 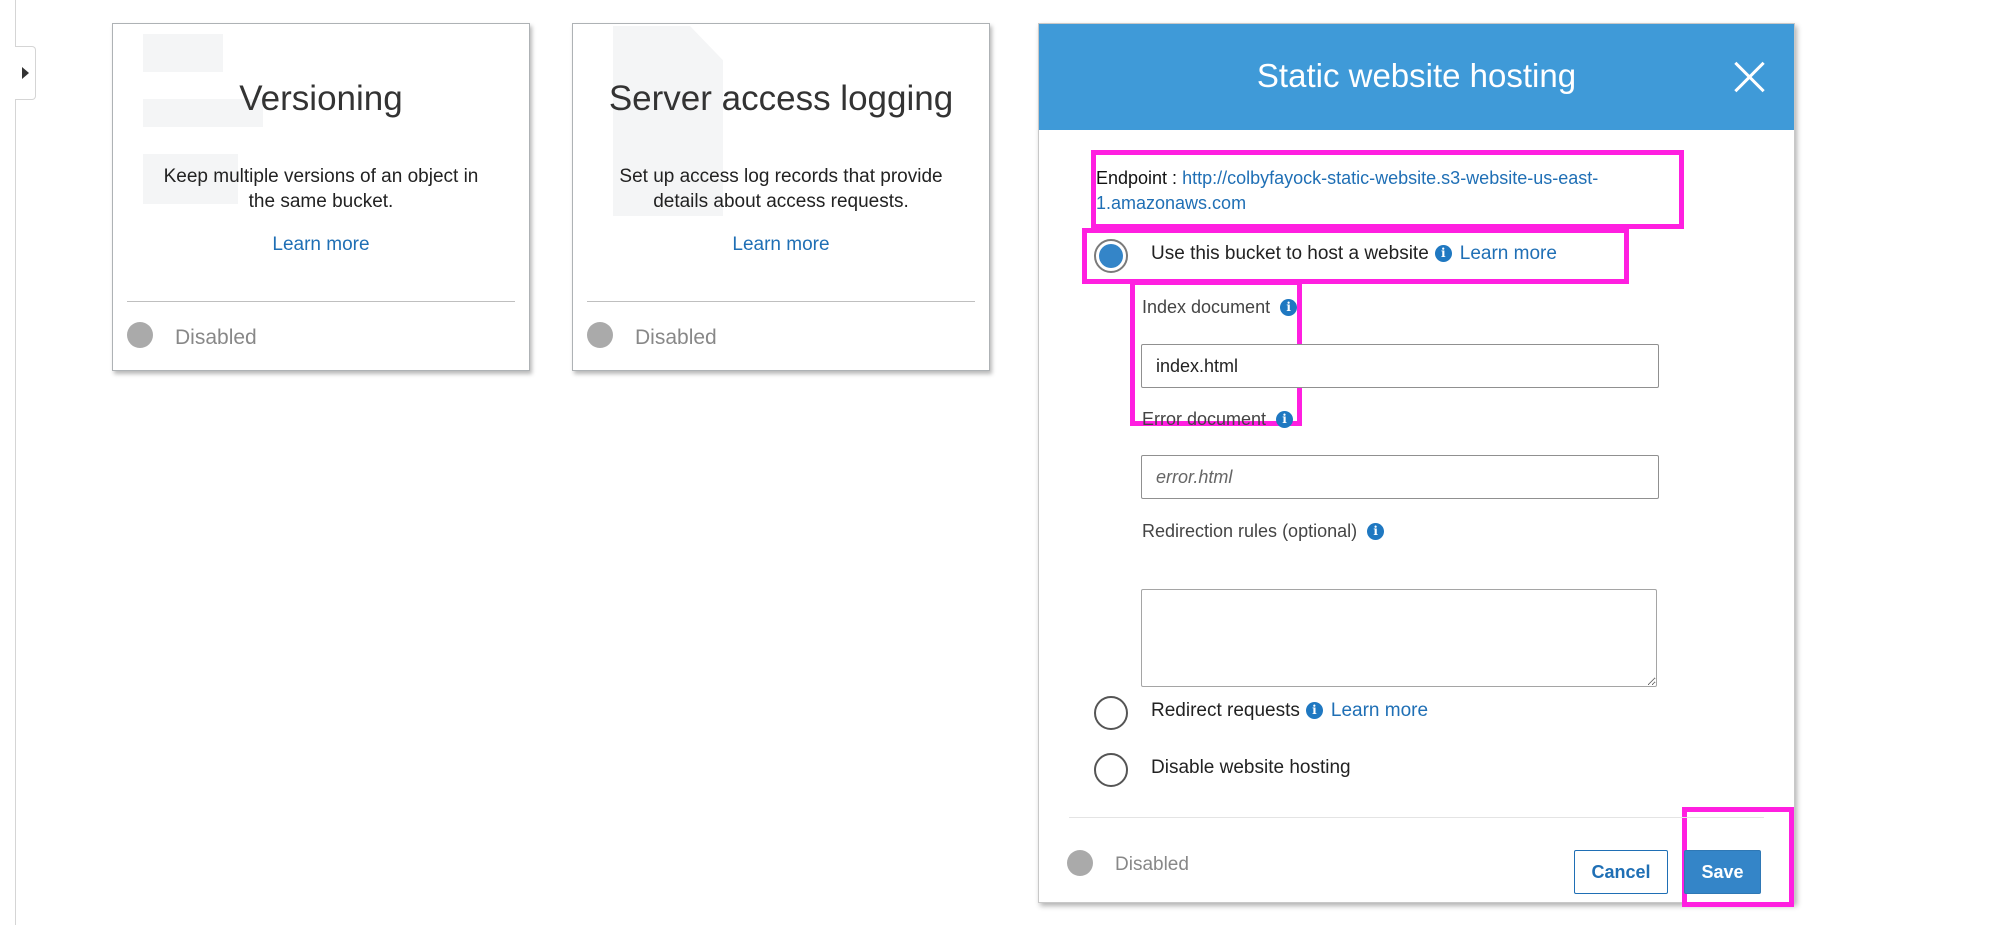 I want to click on error-document-input, so click(x=1400, y=477).